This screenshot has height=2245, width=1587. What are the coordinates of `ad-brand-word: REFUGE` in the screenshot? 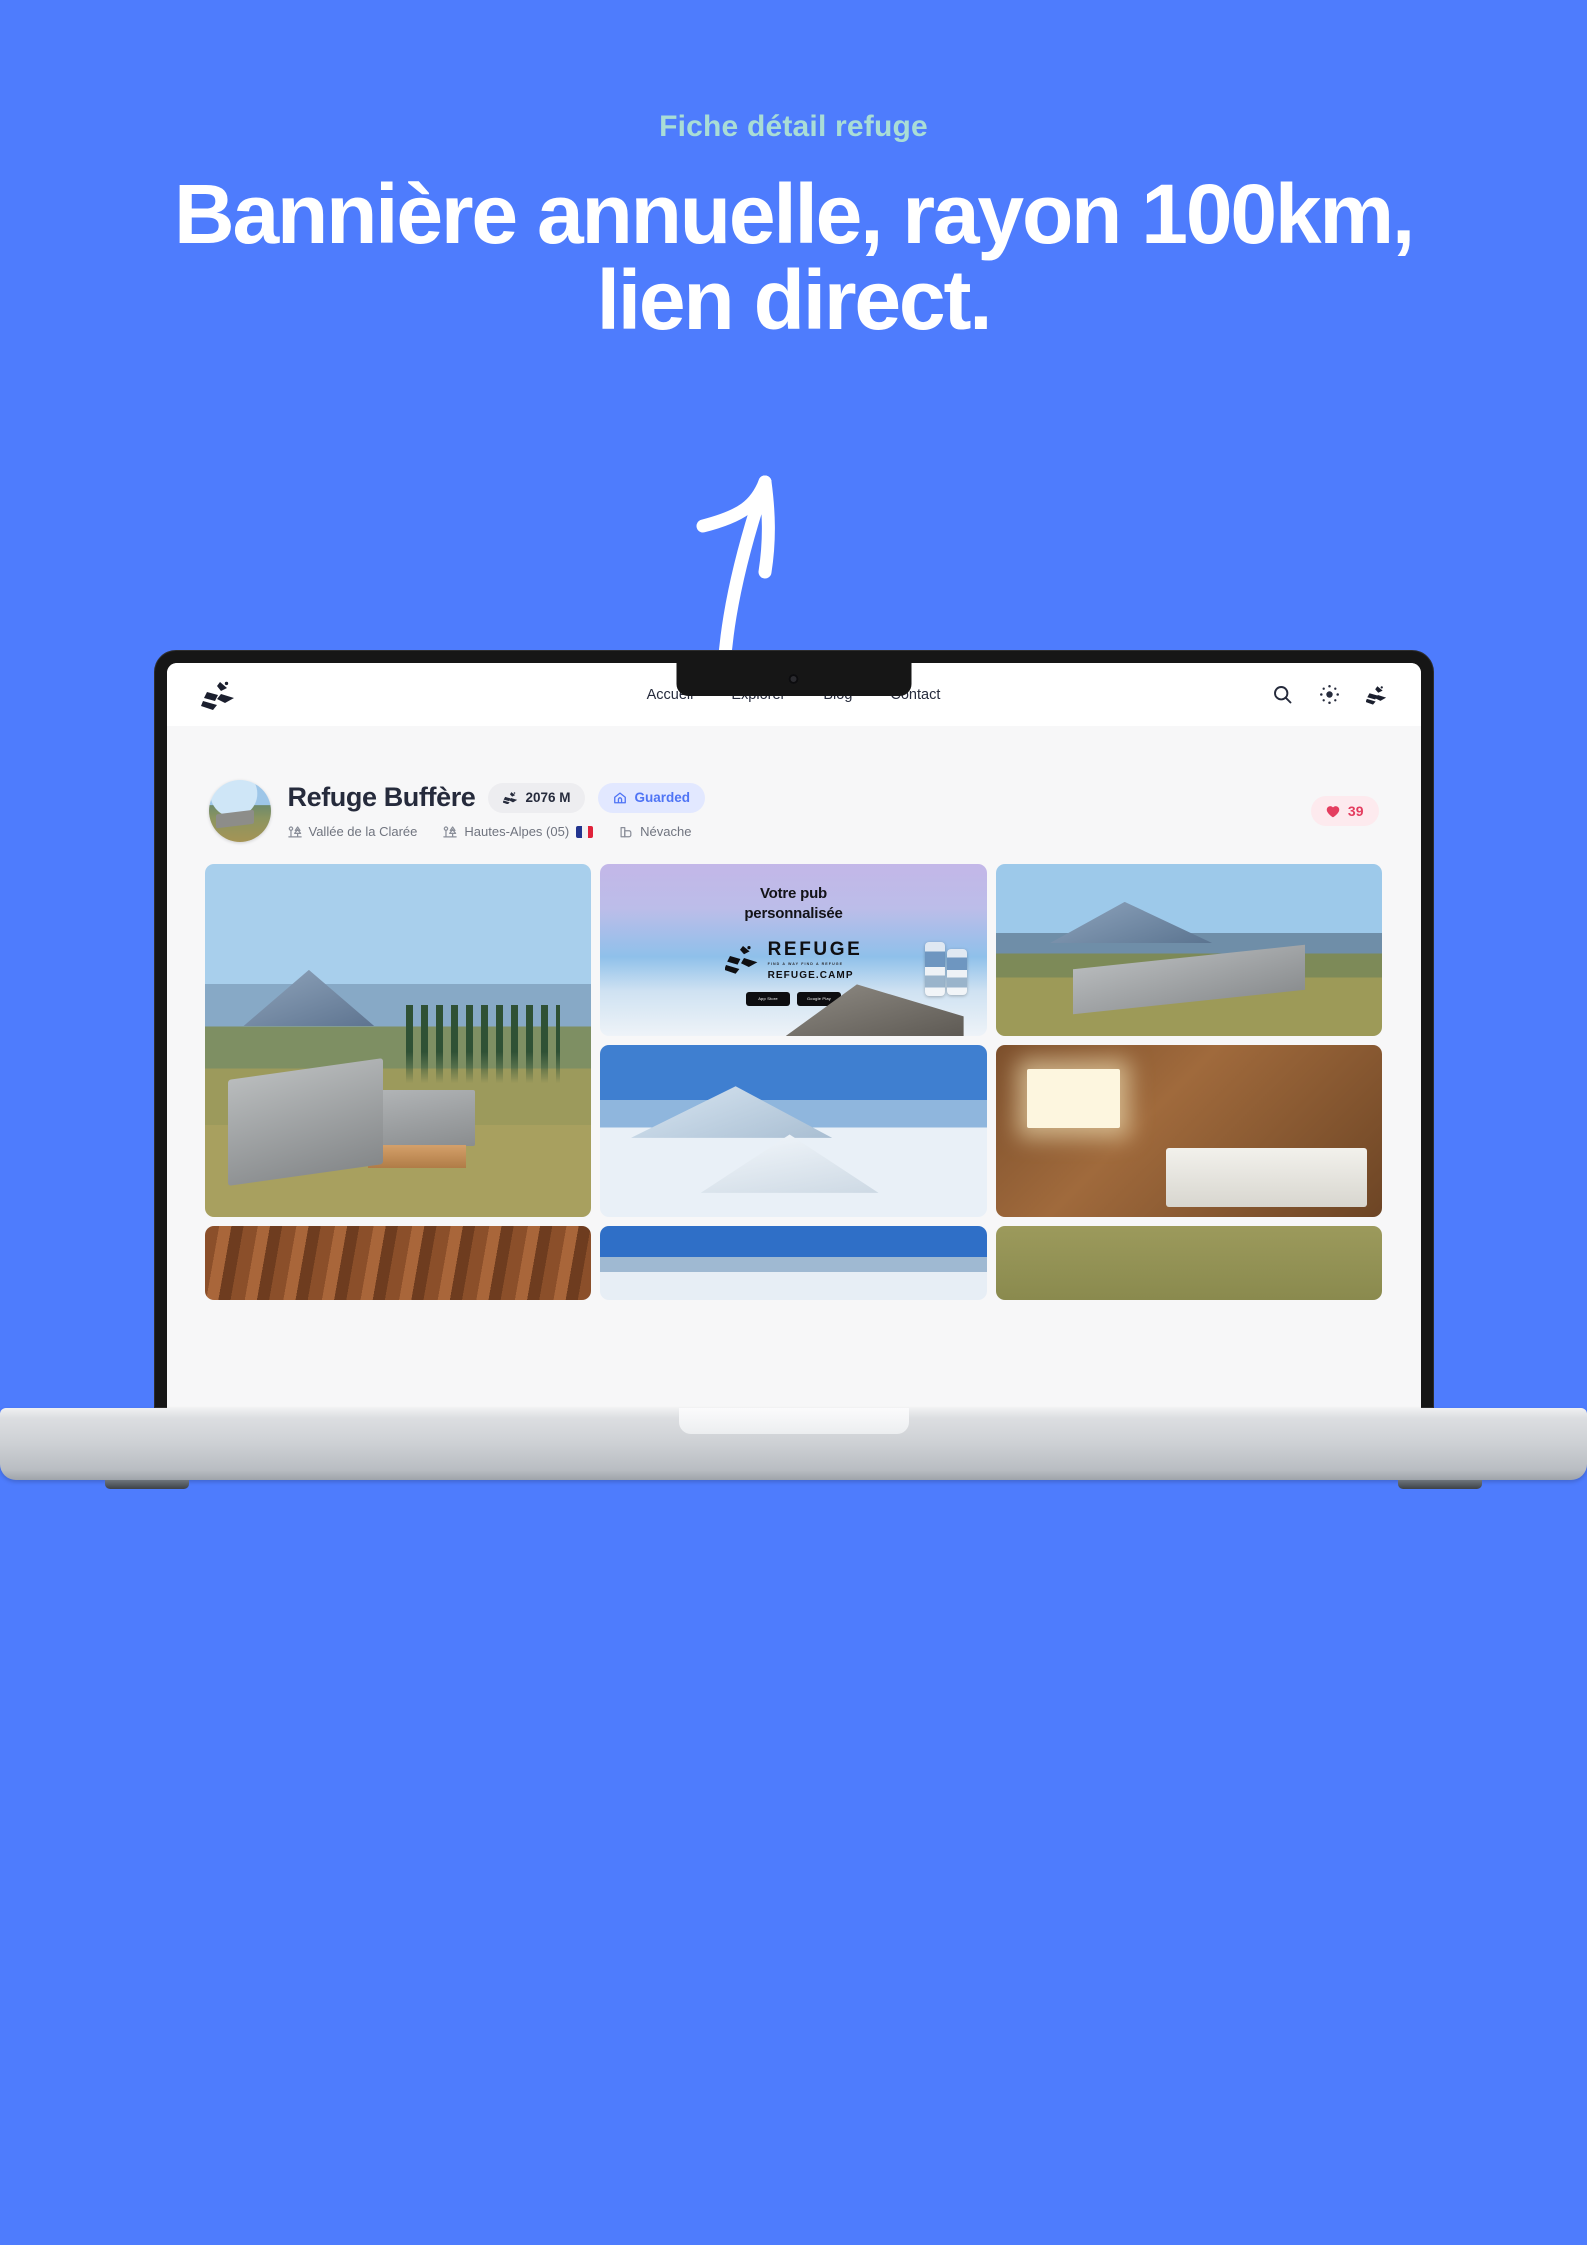 It's located at (815, 949).